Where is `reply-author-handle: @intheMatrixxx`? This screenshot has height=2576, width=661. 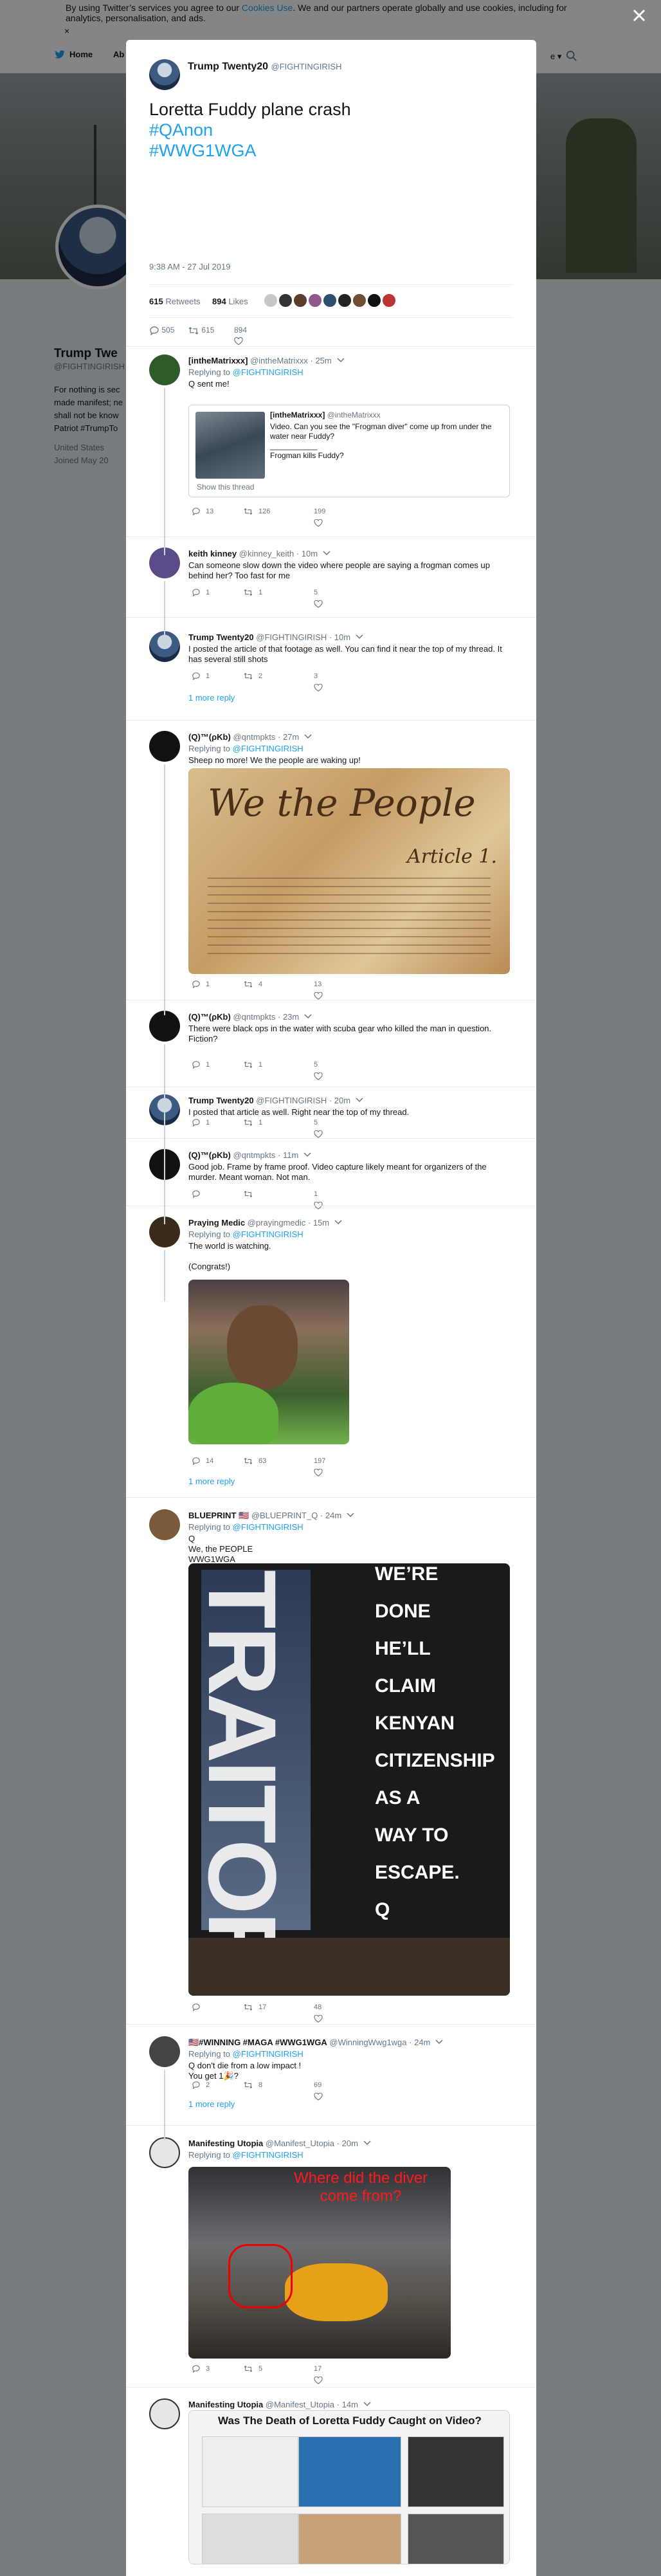
reply-author-handle: @intheMatrixxx is located at coordinates (279, 360).